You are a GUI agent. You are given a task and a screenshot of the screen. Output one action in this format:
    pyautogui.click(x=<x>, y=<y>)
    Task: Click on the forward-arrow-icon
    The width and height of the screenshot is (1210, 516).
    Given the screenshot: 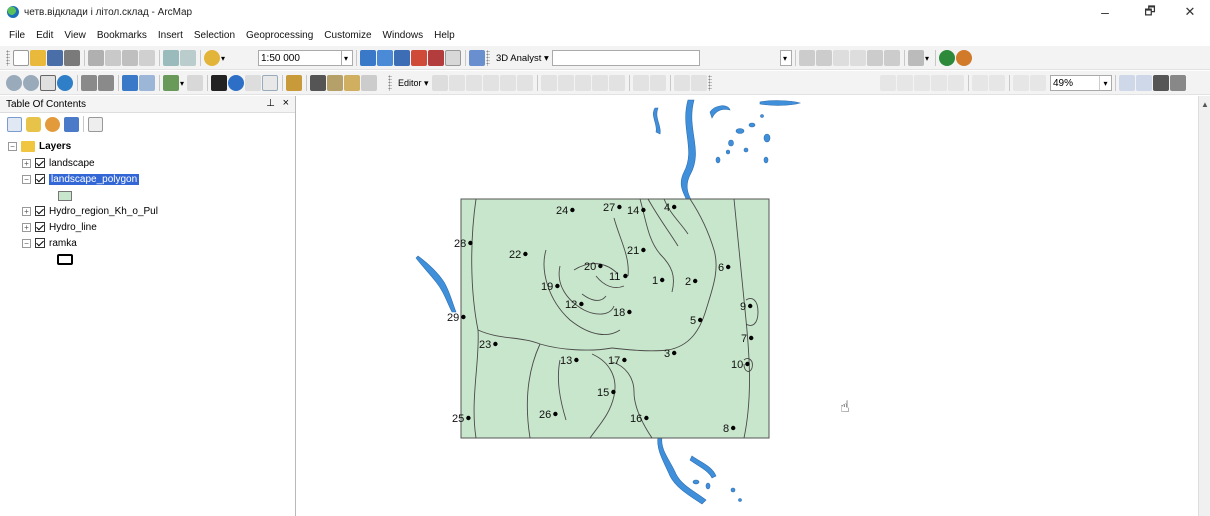 What is the action you would take?
    pyautogui.click(x=147, y=83)
    